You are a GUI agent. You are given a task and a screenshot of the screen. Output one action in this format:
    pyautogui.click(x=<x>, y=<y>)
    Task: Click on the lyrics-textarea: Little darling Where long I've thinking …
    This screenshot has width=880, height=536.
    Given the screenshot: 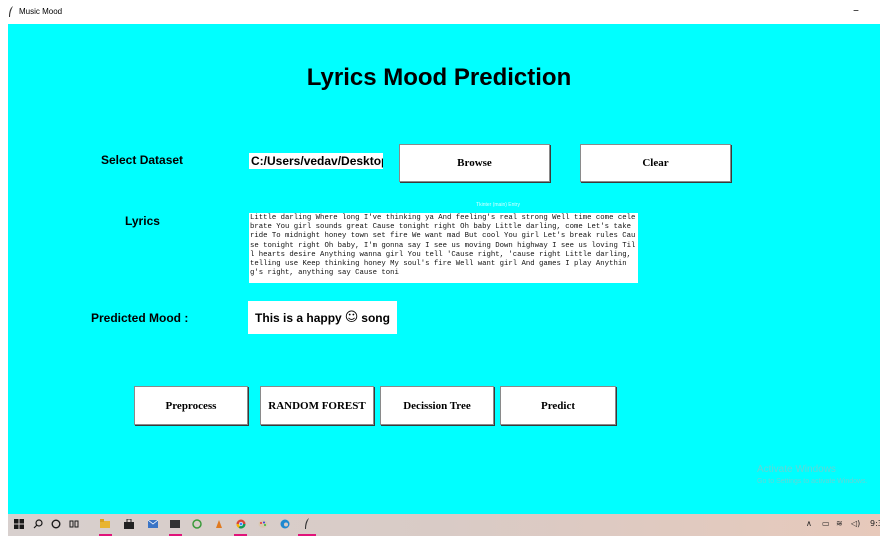 What is the action you would take?
    pyautogui.click(x=443, y=248)
    